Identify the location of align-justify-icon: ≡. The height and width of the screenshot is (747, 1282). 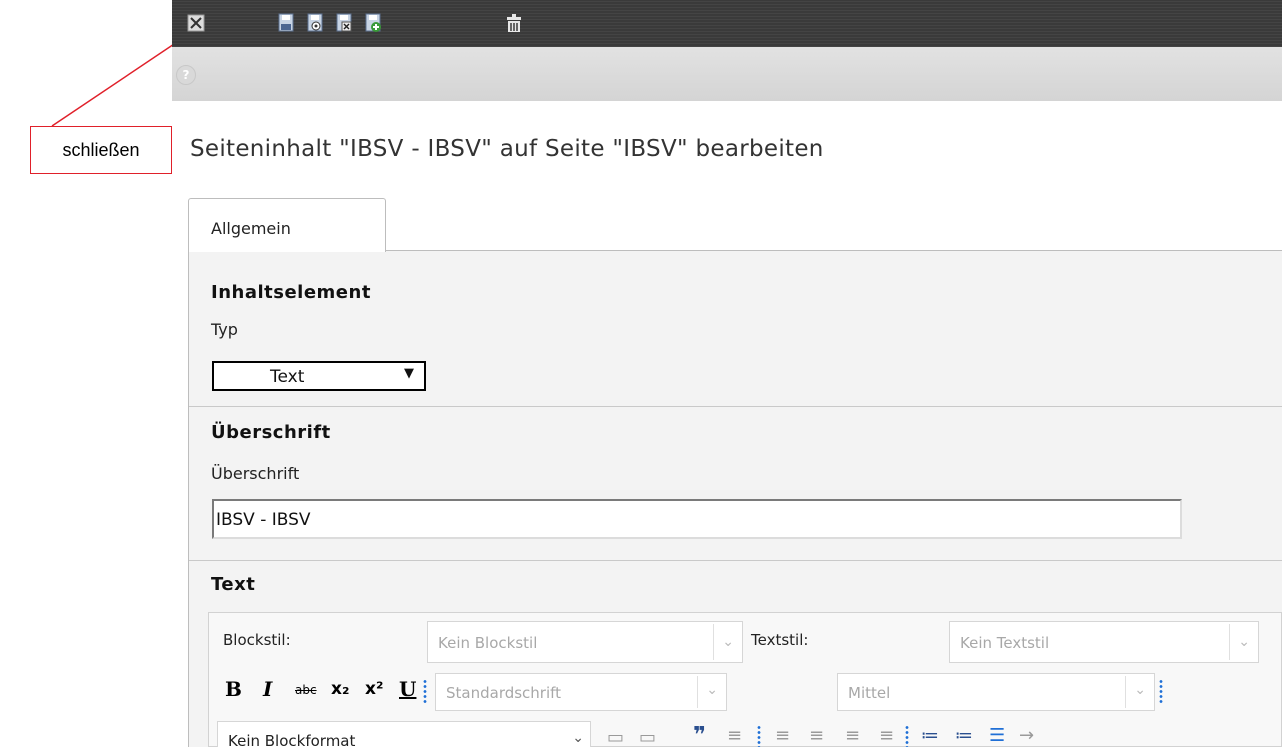
(886, 735).